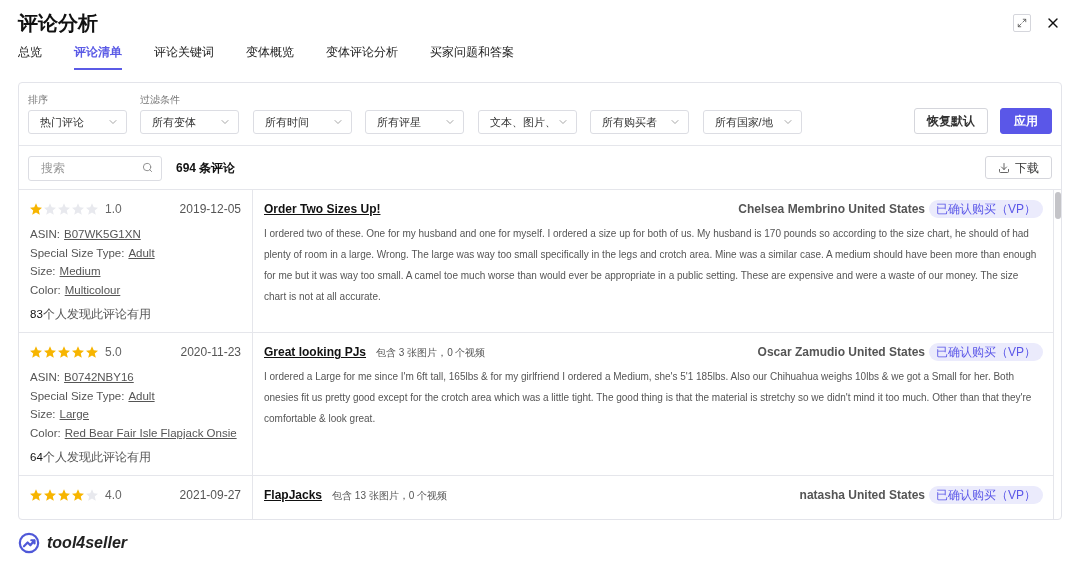  I want to click on attribute-link: B0742NBY16, so click(99, 377).